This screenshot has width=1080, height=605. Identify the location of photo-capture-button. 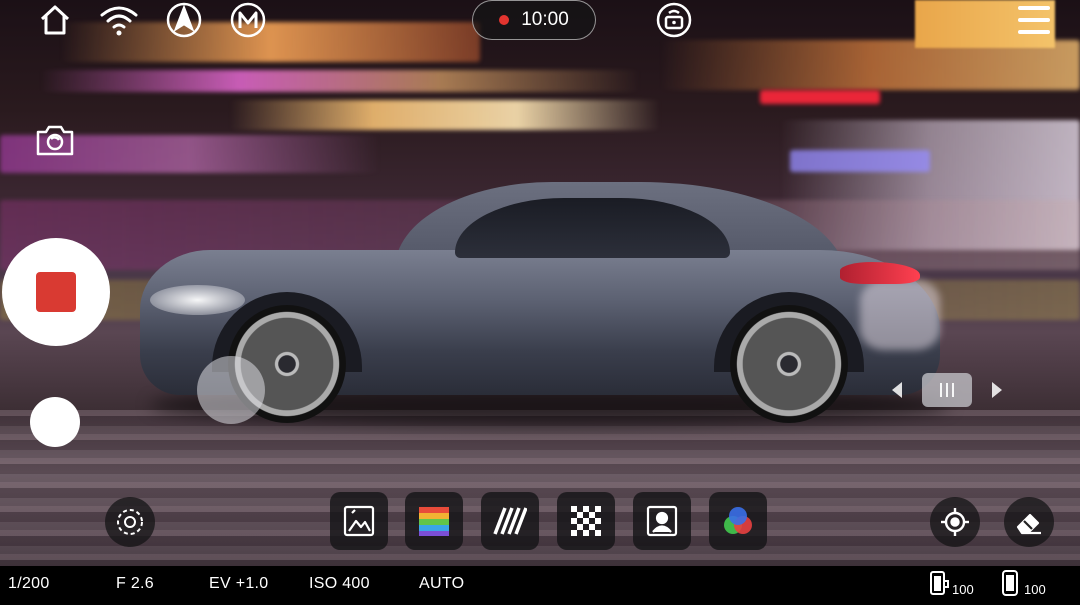
(55, 422).